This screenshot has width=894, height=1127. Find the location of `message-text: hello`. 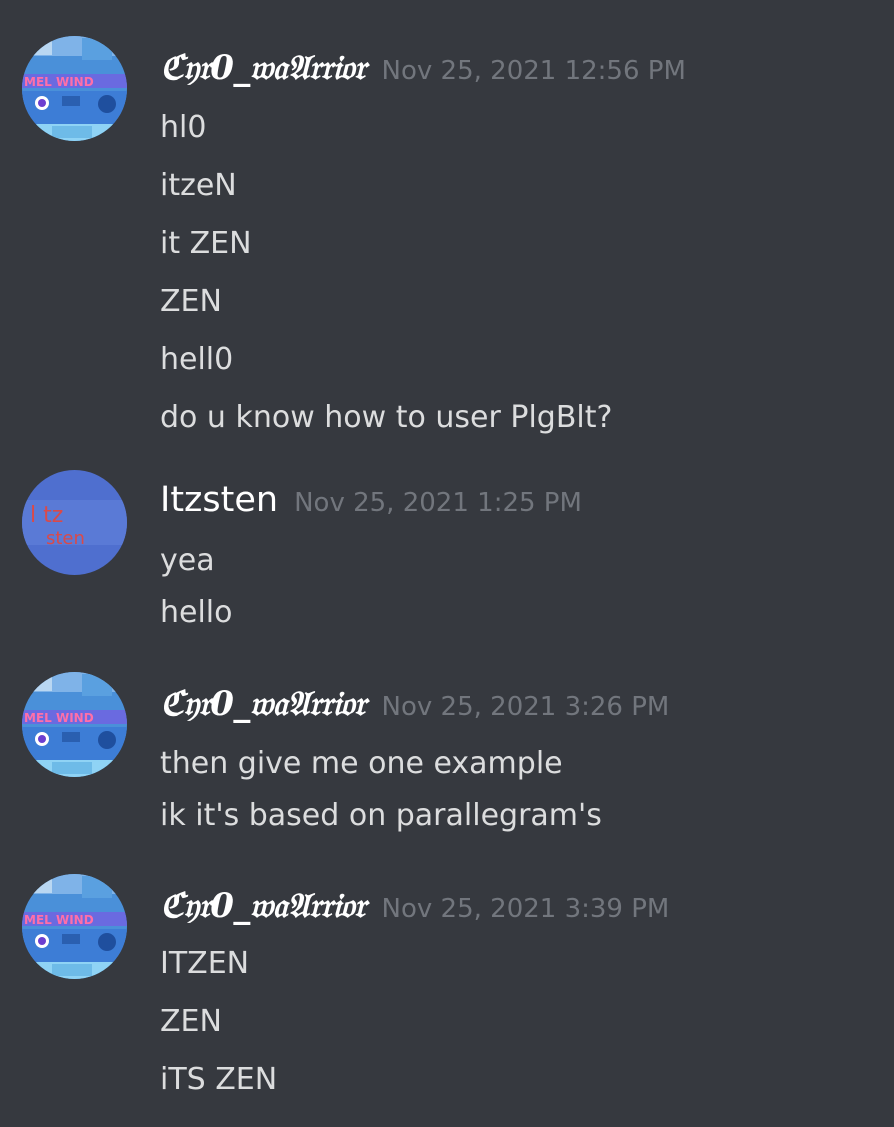

message-text: hello is located at coordinates (196, 612).